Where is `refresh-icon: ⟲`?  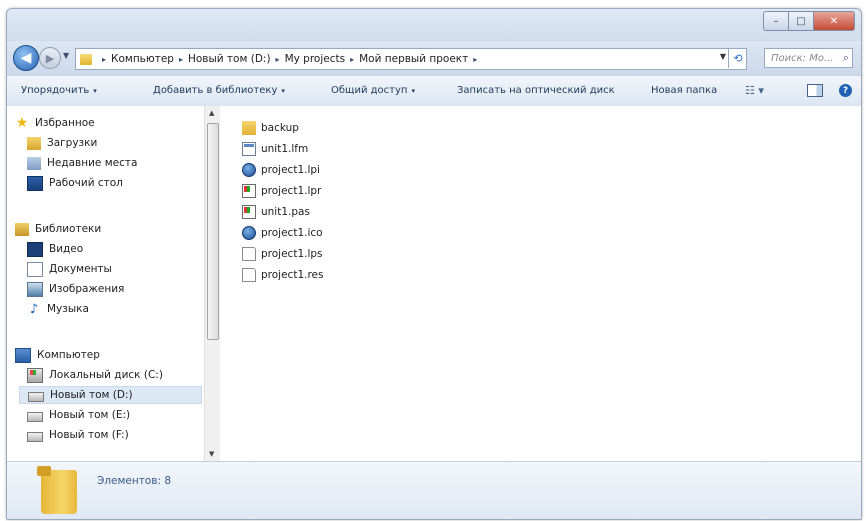
refresh-icon: ⟲ is located at coordinates (738, 58).